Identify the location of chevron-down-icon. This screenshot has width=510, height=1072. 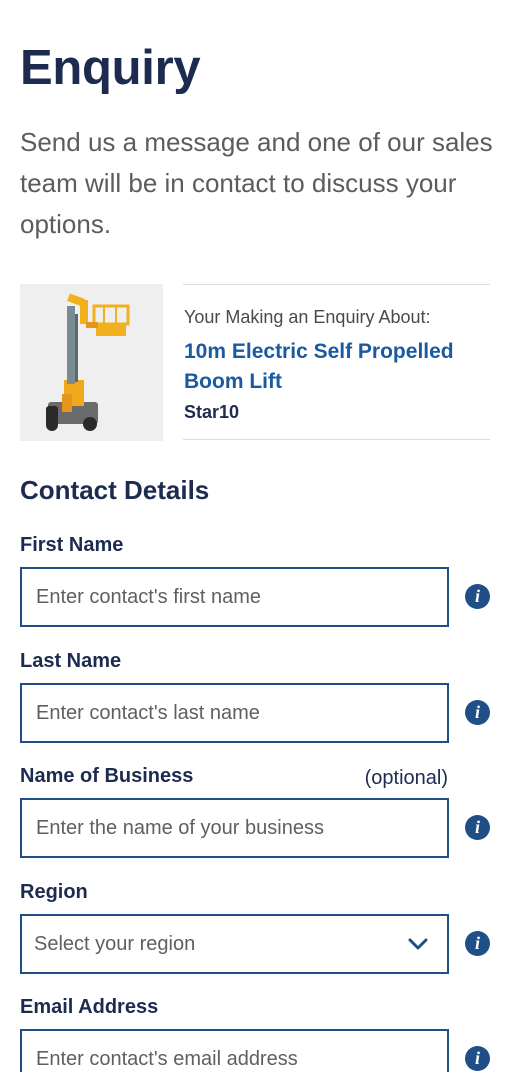
(418, 944).